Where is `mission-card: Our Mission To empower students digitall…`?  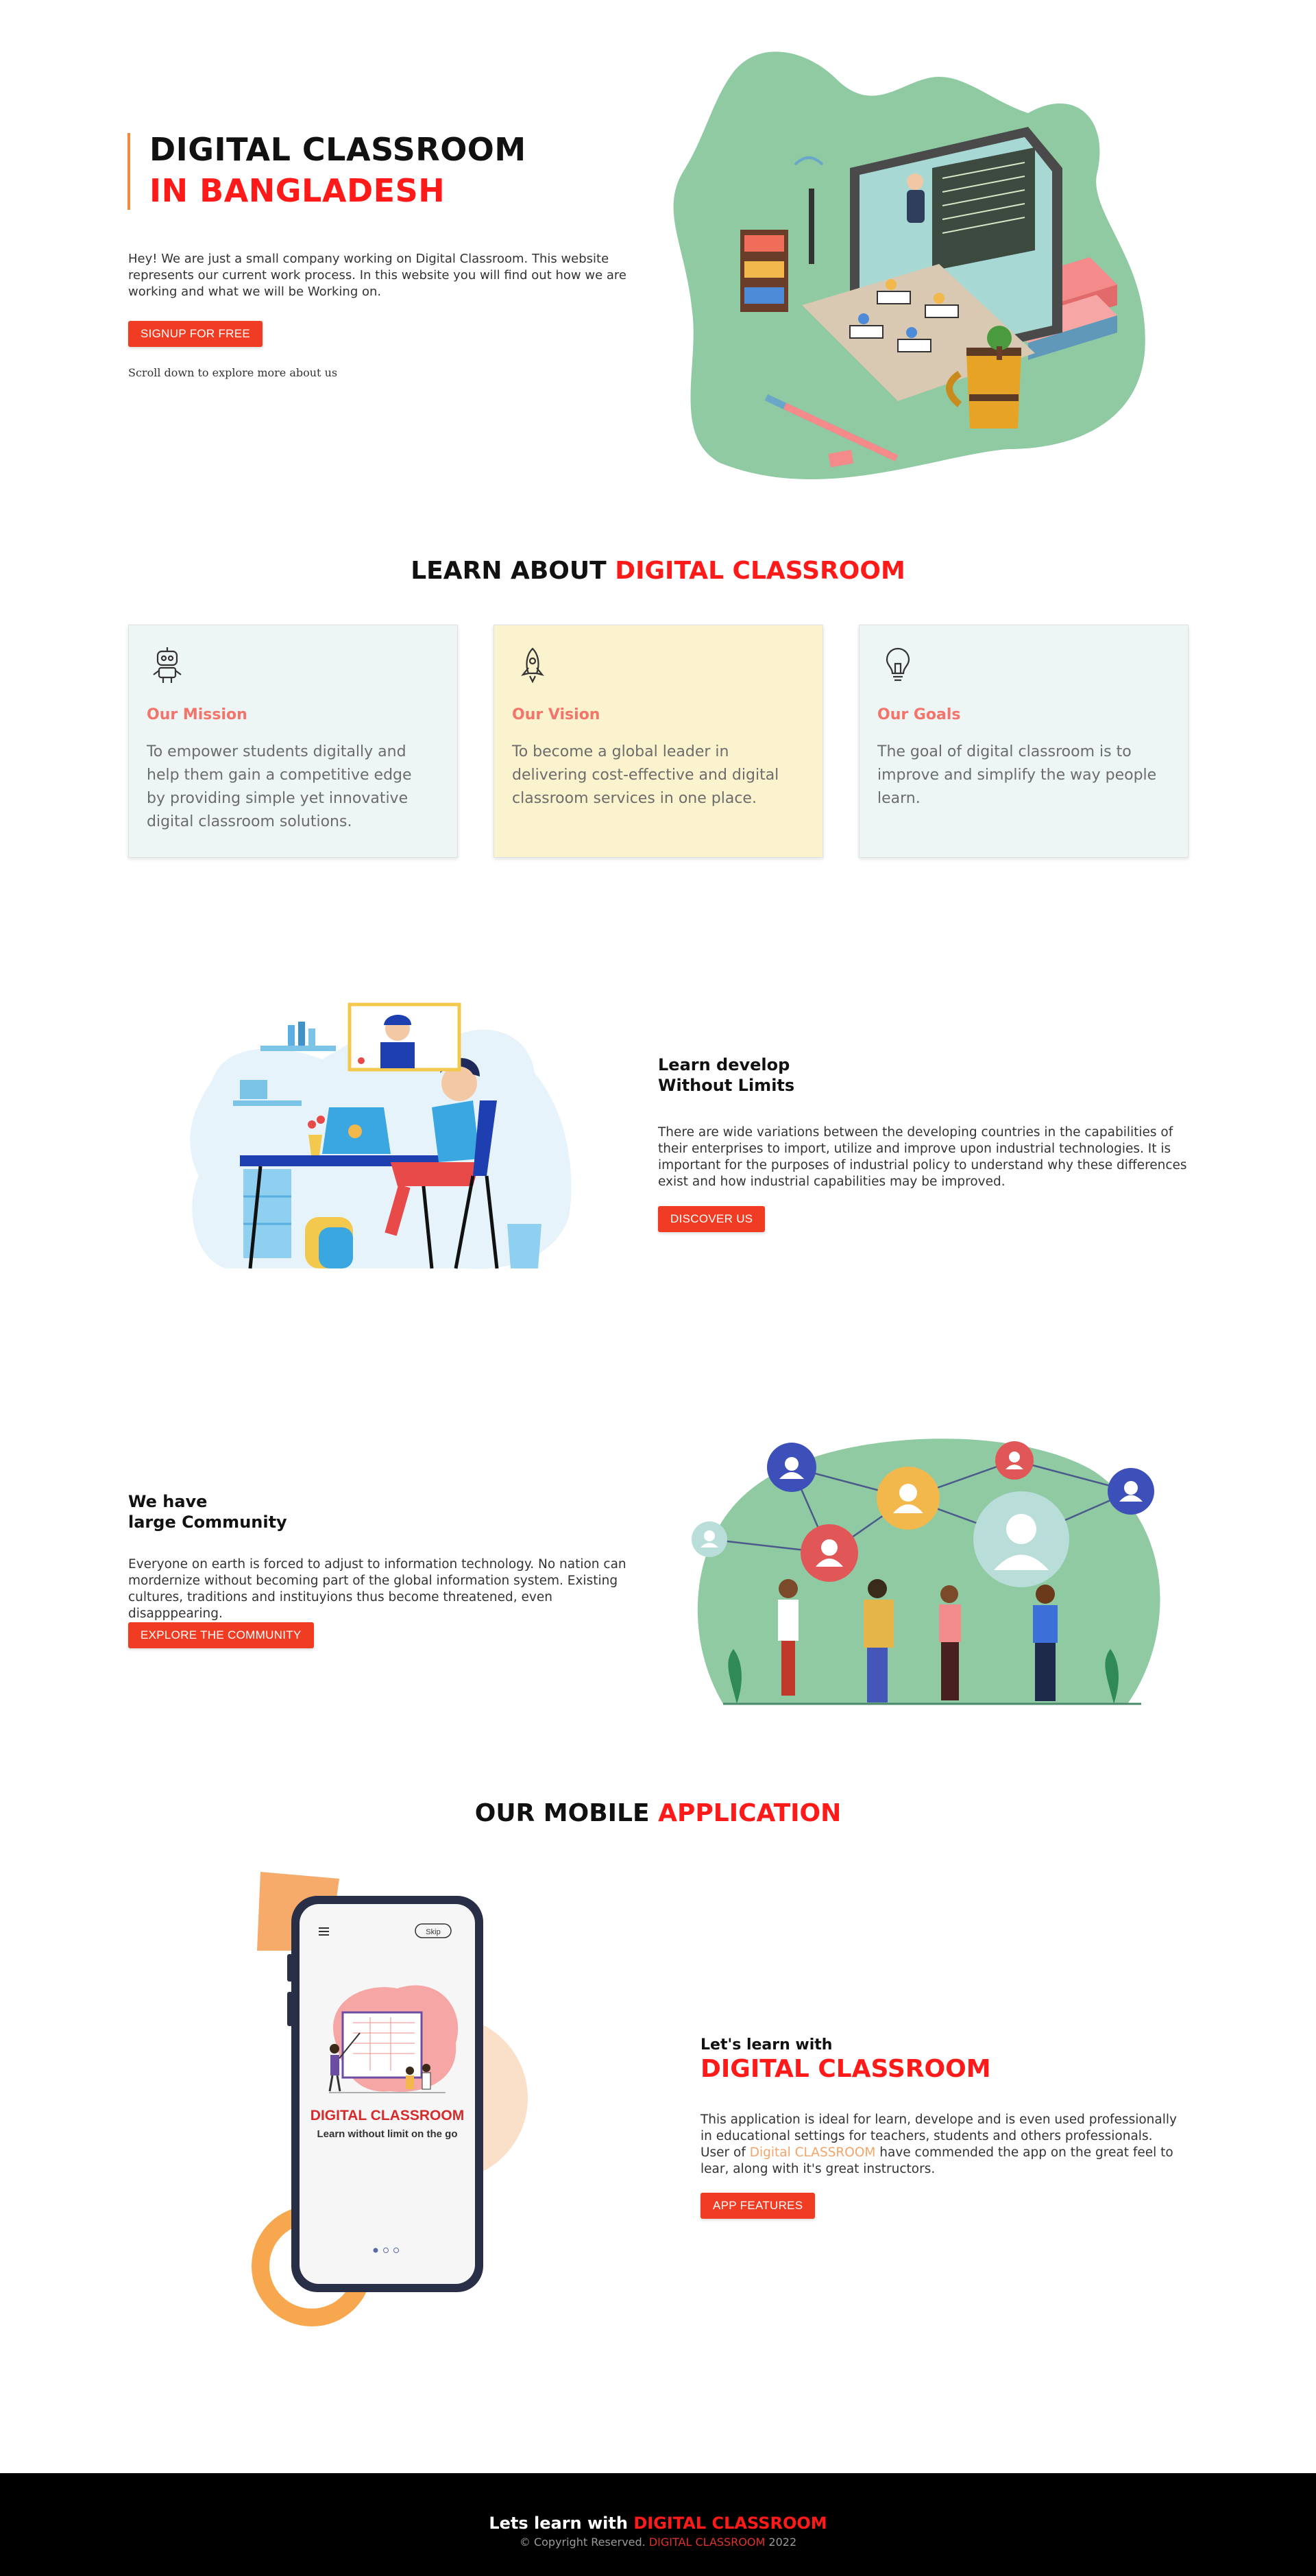 mission-card: Our Mission To empower students digitall… is located at coordinates (293, 742).